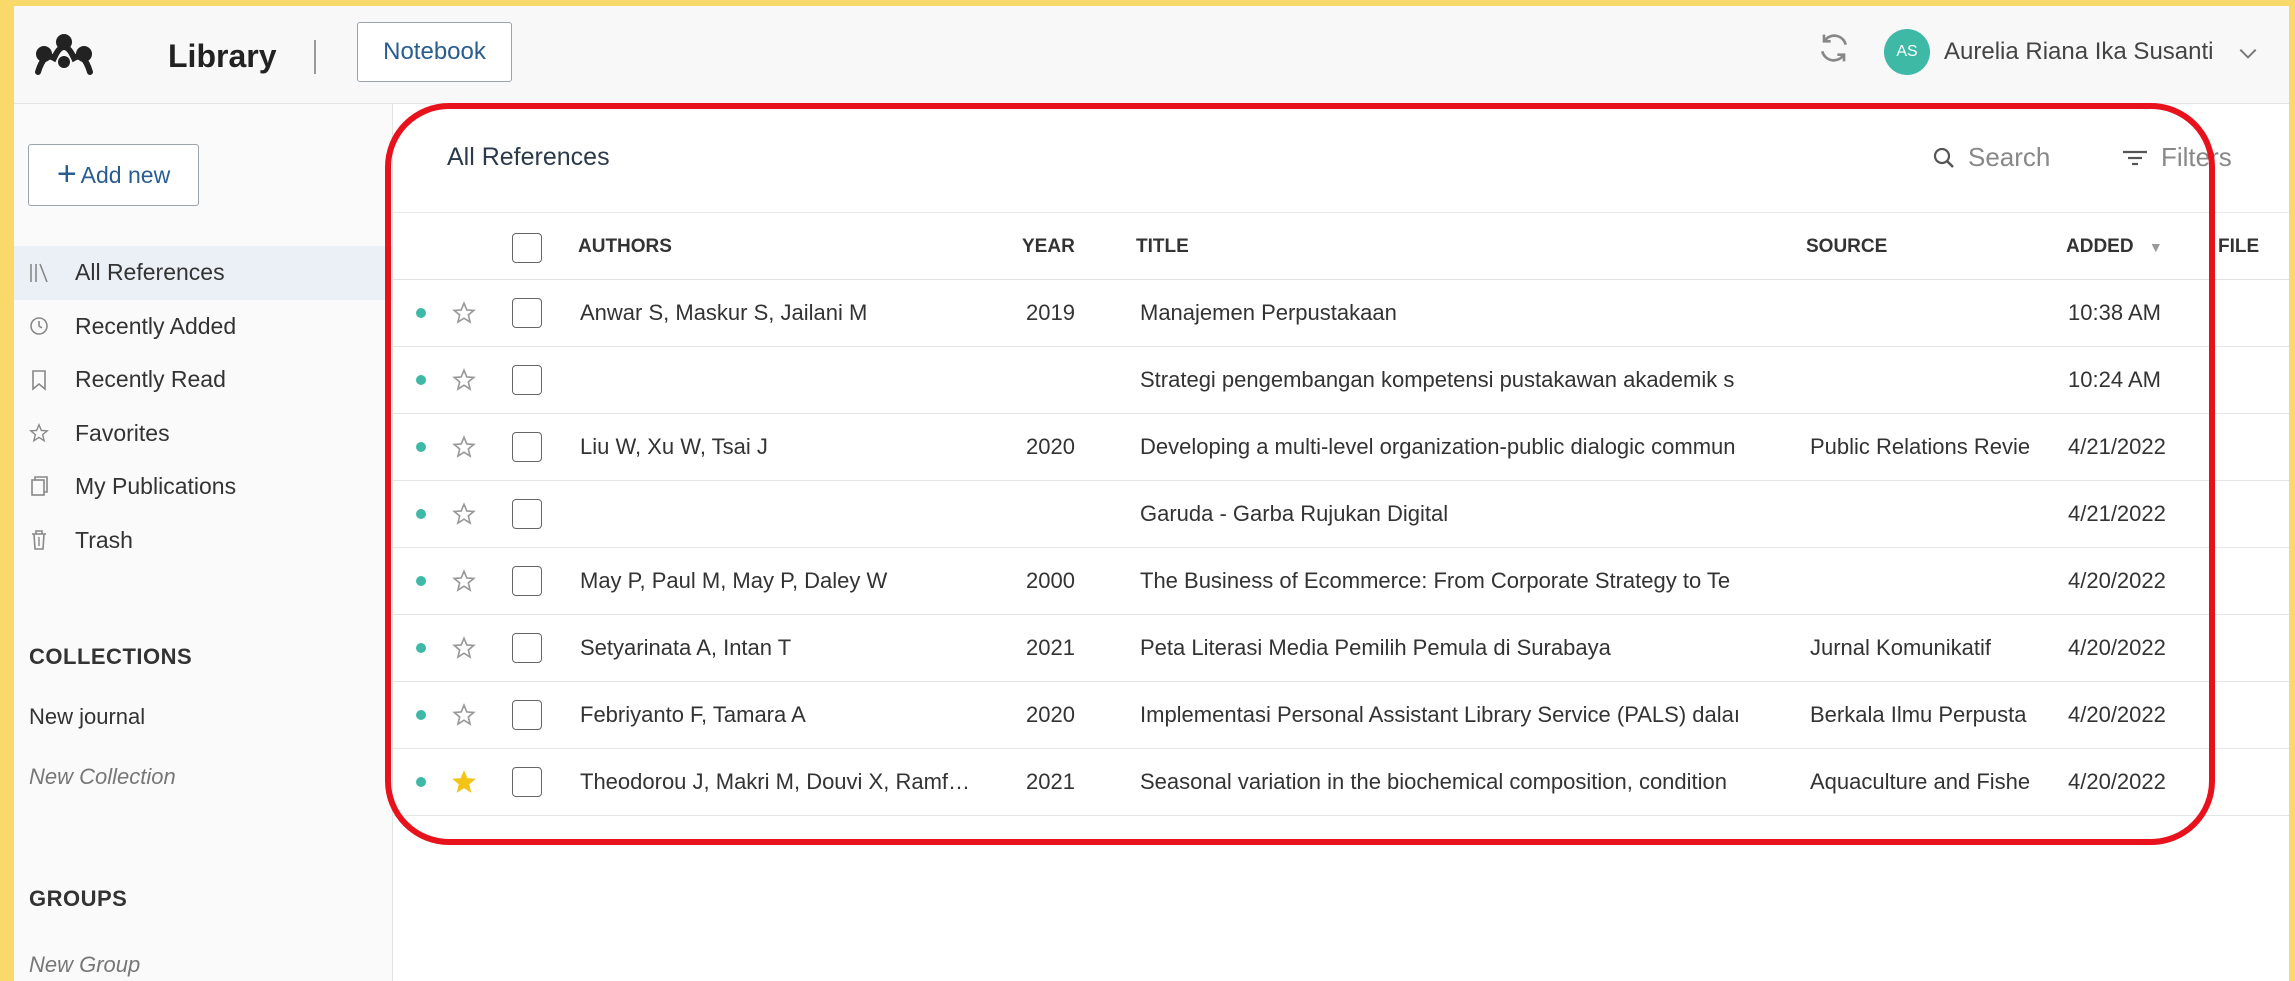 The width and height of the screenshot is (2295, 981). Describe the element at coordinates (64, 54) in the screenshot. I see `mendeley-logo-icon` at that location.